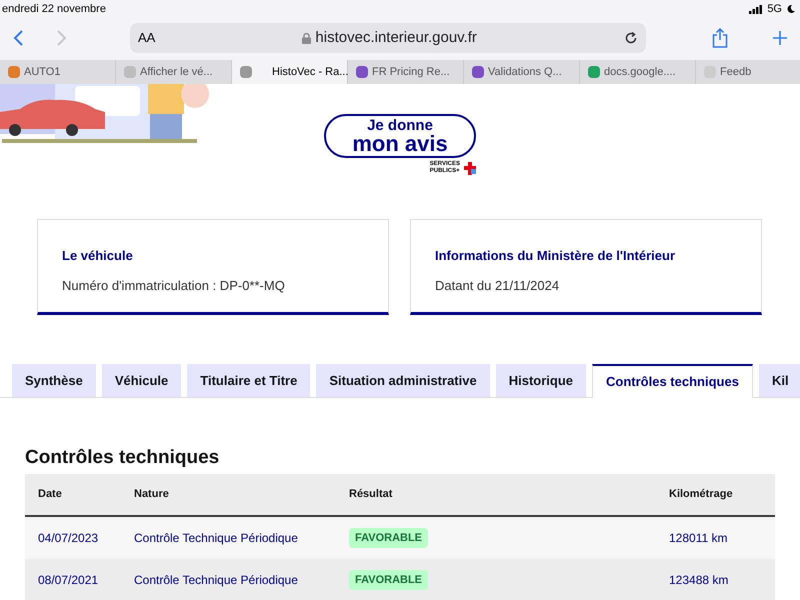 This screenshot has width=800, height=600. I want to click on lock-icon, so click(307, 38).